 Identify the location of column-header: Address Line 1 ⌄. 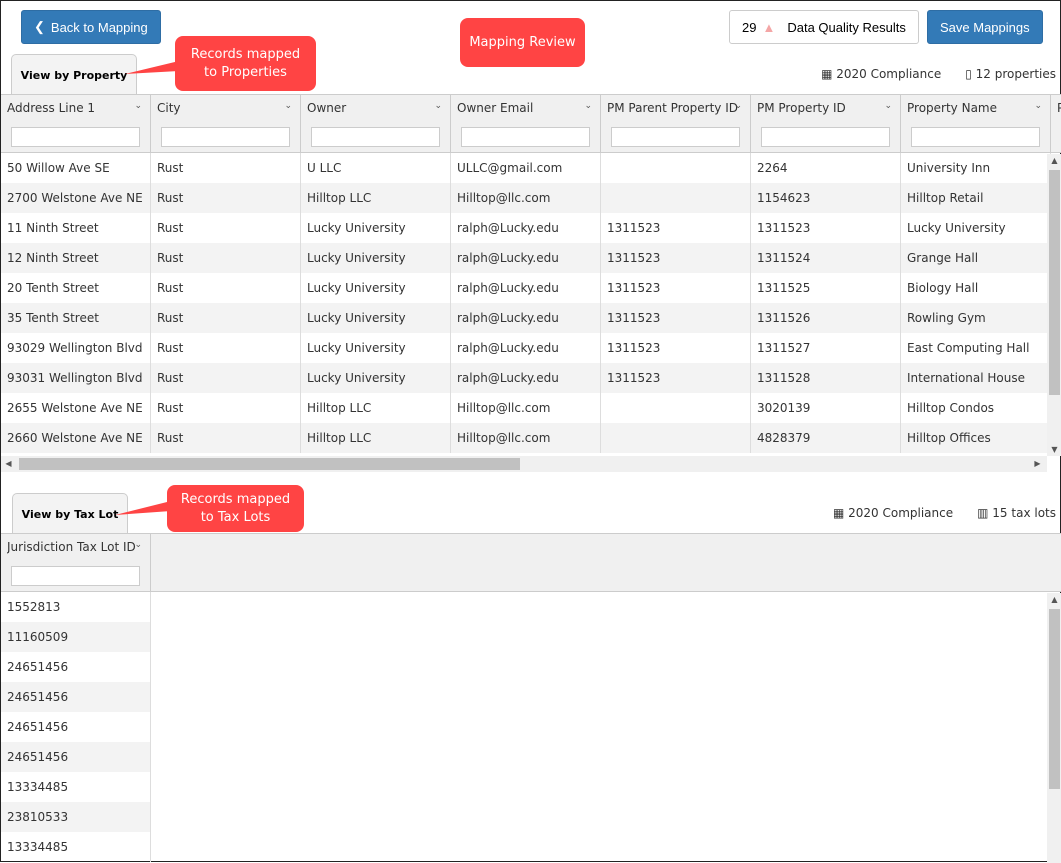
(76, 123).